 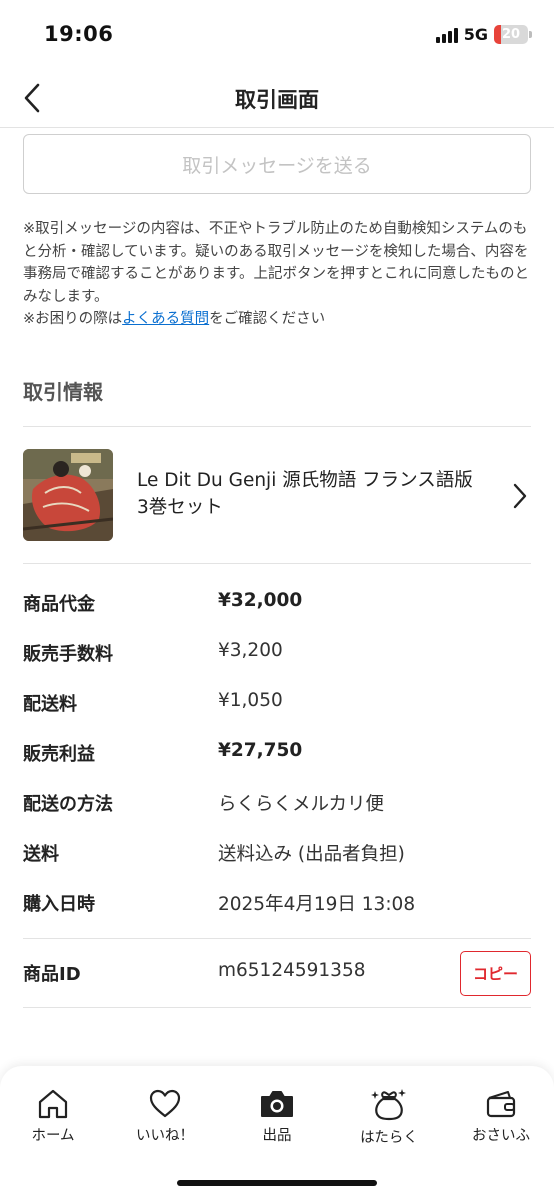 What do you see at coordinates (497, 34) in the screenshot?
I see `battery-fill` at bounding box center [497, 34].